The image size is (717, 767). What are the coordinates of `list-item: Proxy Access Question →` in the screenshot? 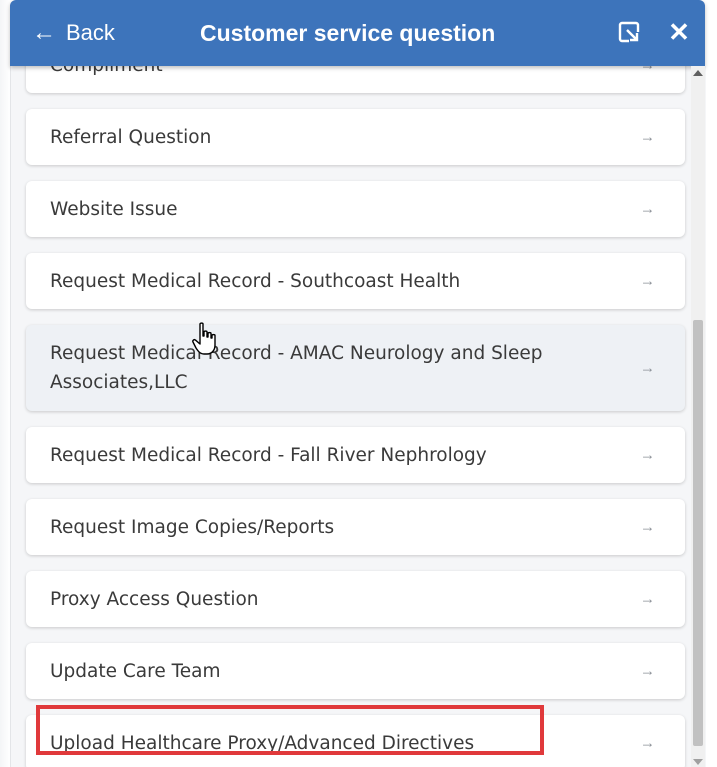 It's located at (355, 599).